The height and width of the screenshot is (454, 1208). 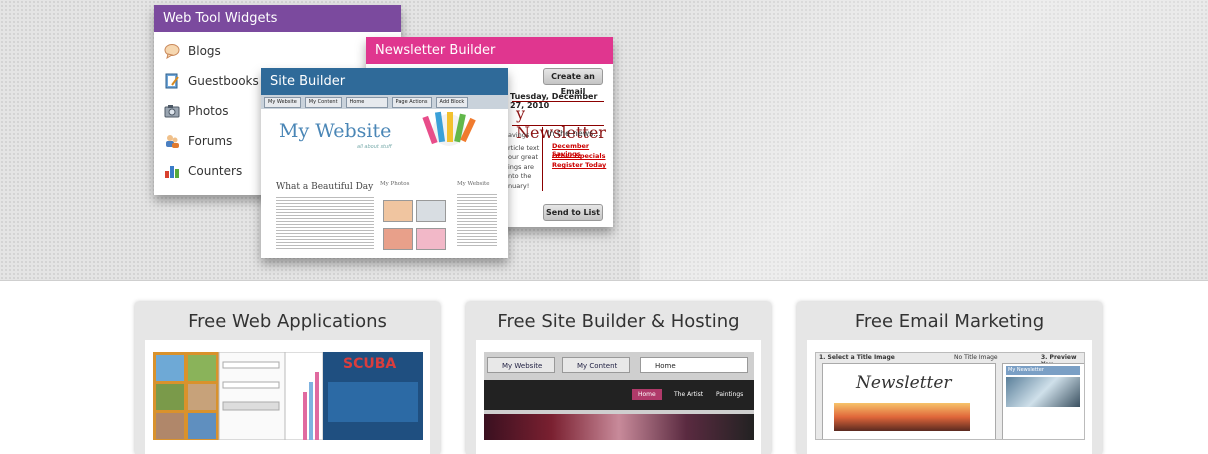 I want to click on card-free-web-applications: Free Web Applications SCUBA, so click(x=287, y=378).